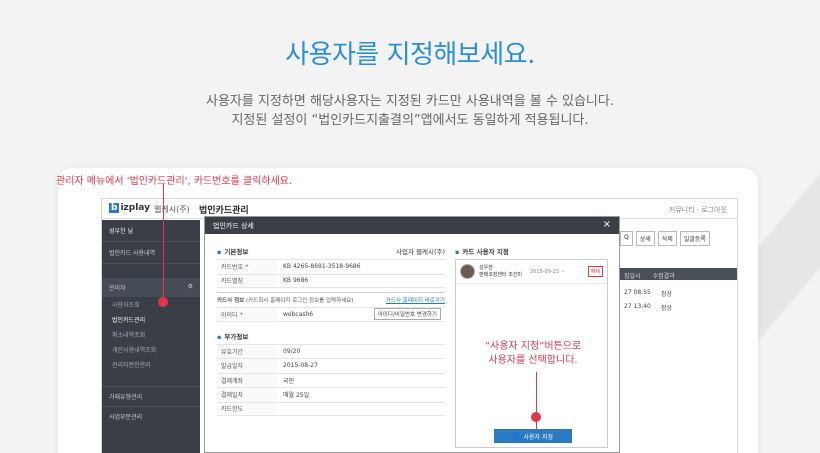 The height and width of the screenshot is (453, 820). What do you see at coordinates (151, 396) in the screenshot?
I see `sidebar-item-transaction-types: 거래유형관리` at bounding box center [151, 396].